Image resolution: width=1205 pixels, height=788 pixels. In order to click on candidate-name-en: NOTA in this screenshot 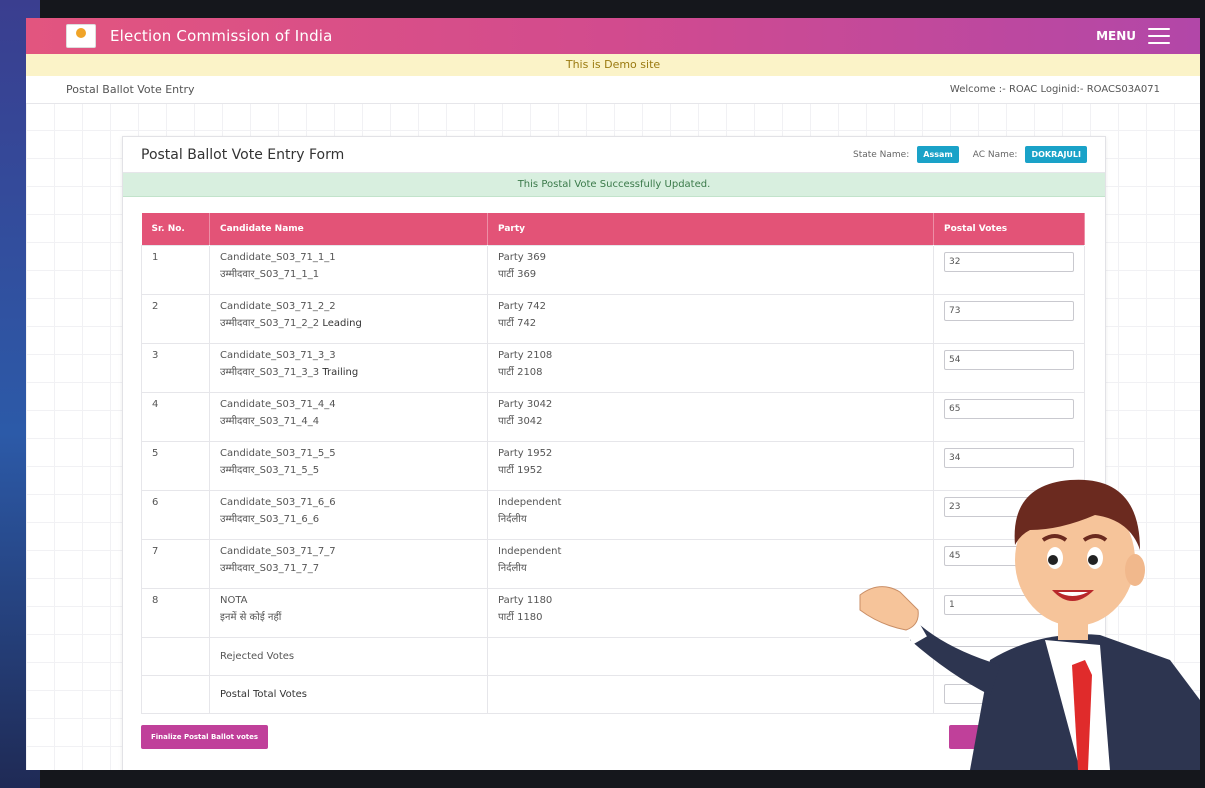, I will do `click(234, 600)`.